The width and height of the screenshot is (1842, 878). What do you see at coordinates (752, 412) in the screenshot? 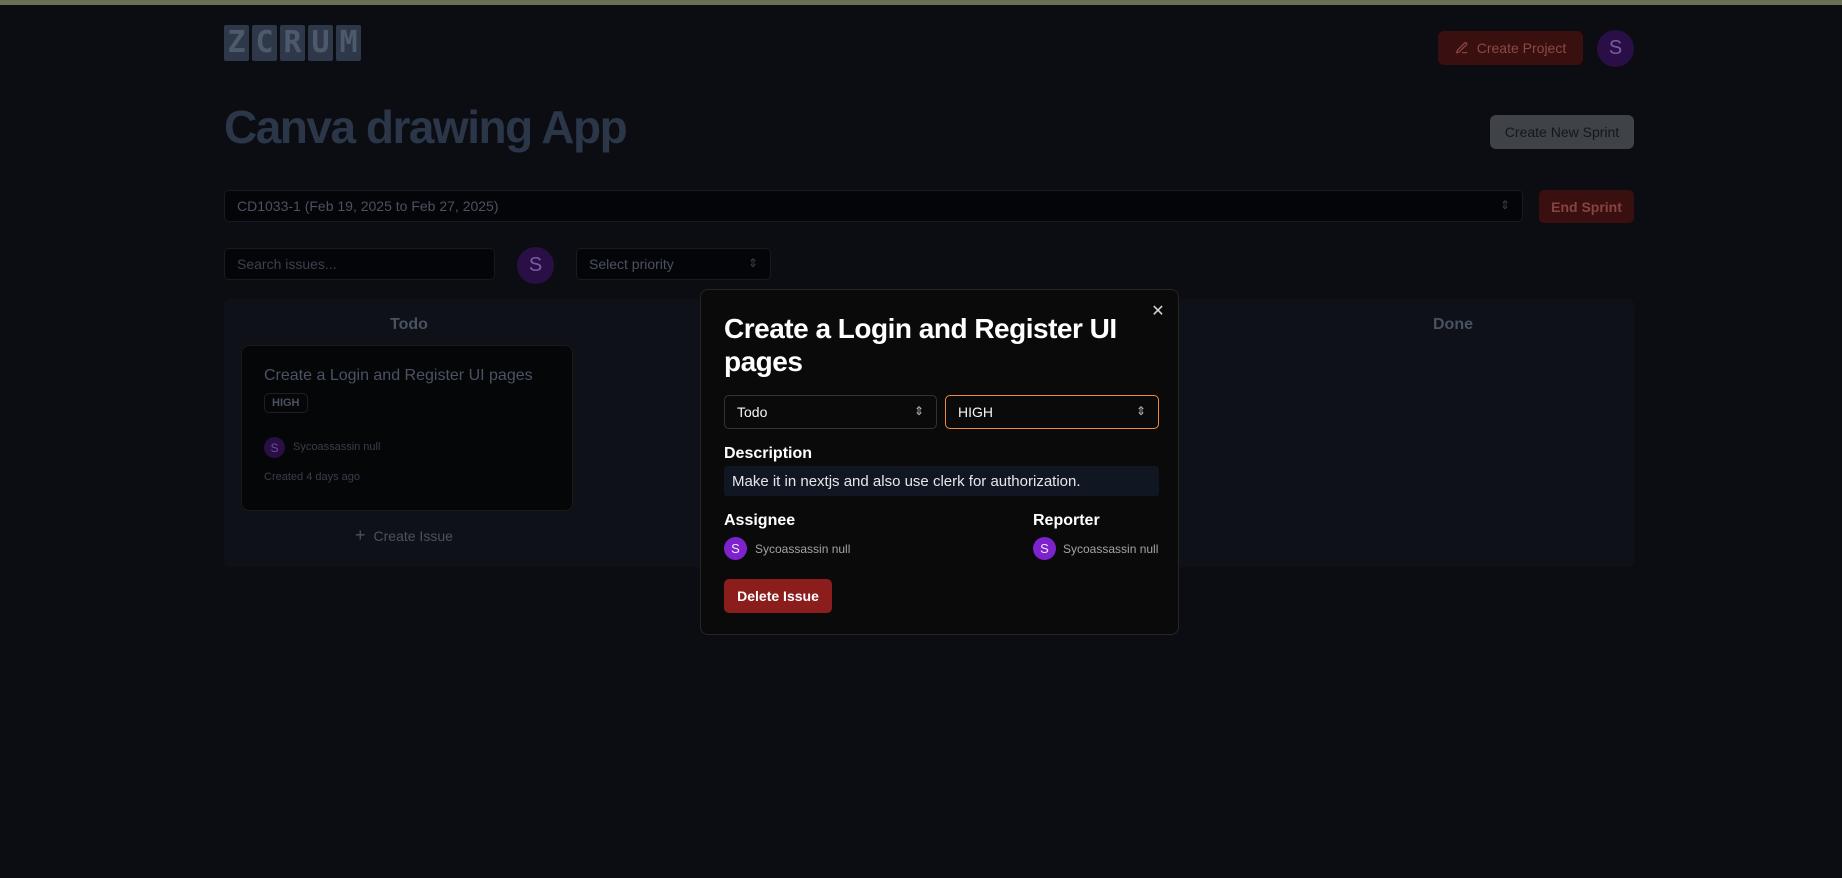
I see `status-select-value: Todo` at bounding box center [752, 412].